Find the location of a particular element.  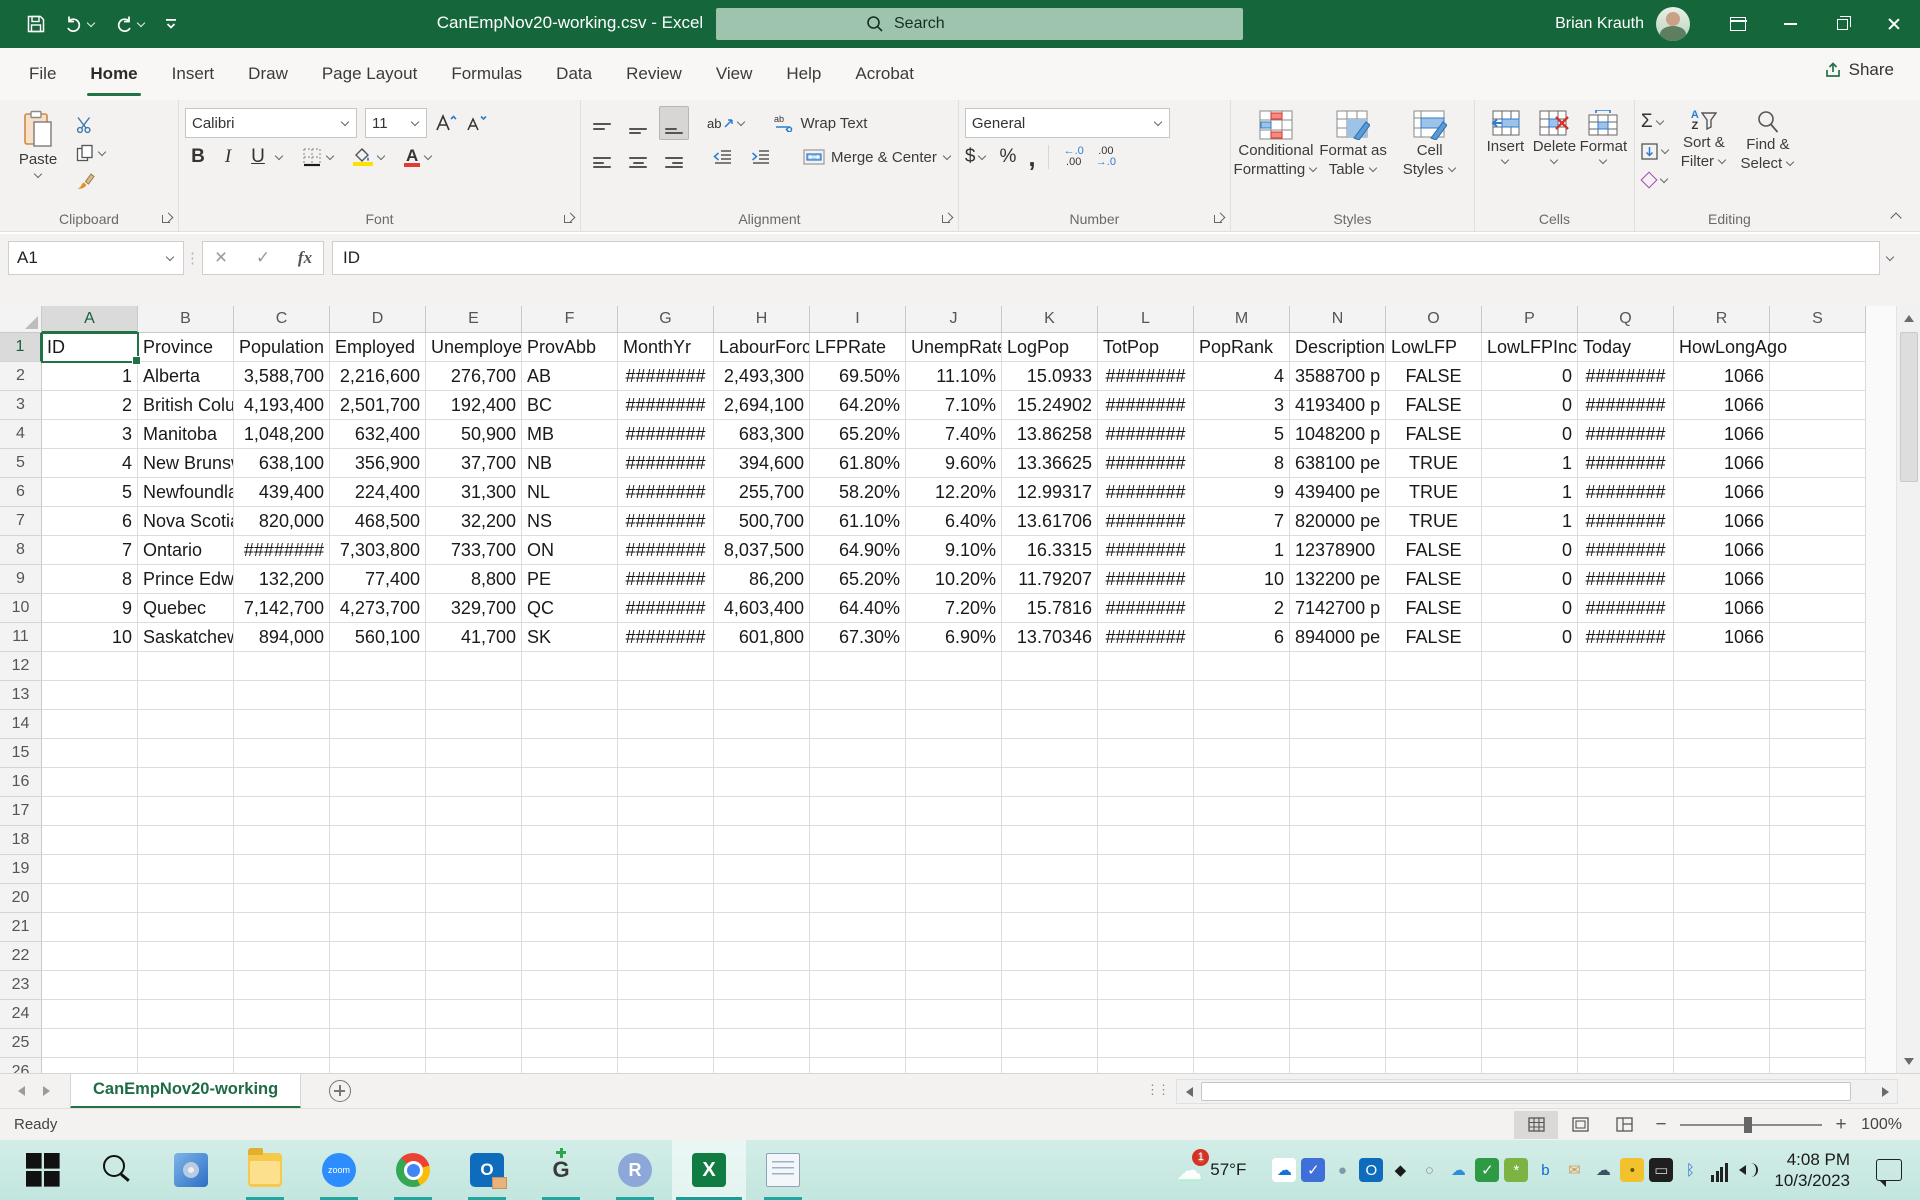

cell-F12 is located at coordinates (570, 666).